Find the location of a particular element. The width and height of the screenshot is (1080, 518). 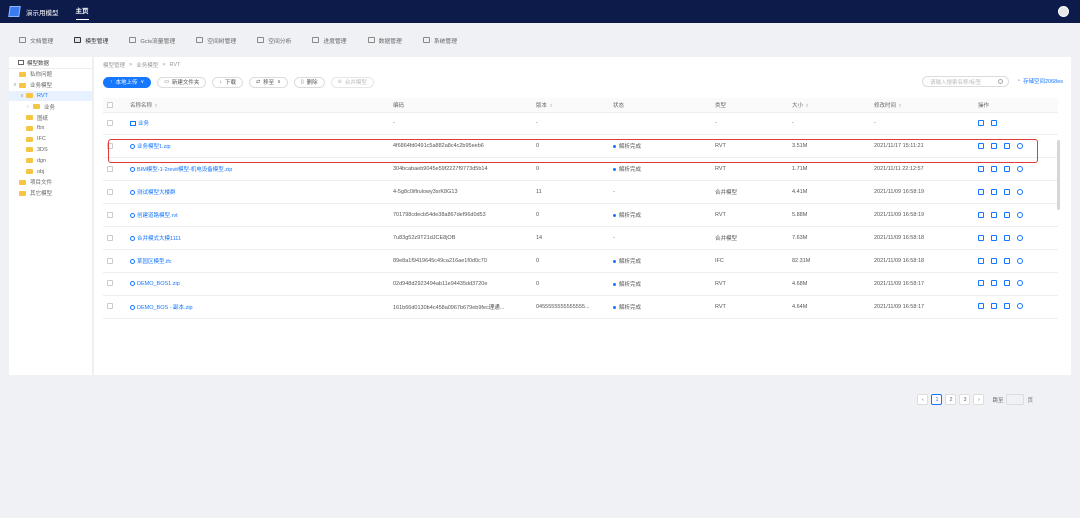

file-name-link: DEMO_BOS1.zip is located at coordinates (257, 284).